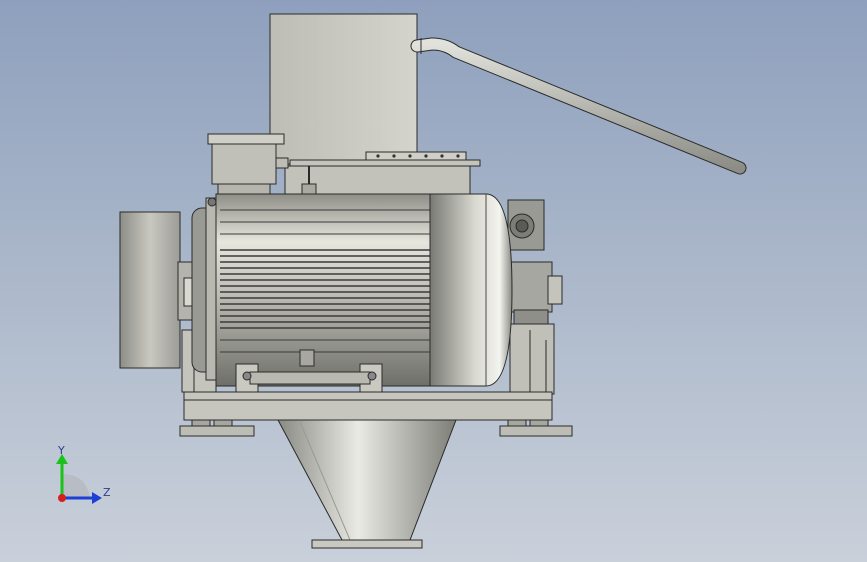 The image size is (867, 562). I want to click on x-axis-dot, so click(62, 498).